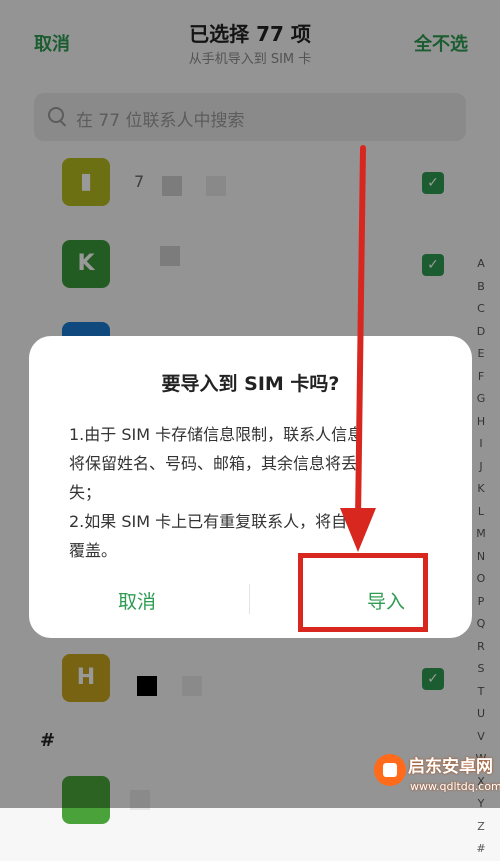 The width and height of the screenshot is (500, 861). I want to click on index-letter: #, so click(481, 849).